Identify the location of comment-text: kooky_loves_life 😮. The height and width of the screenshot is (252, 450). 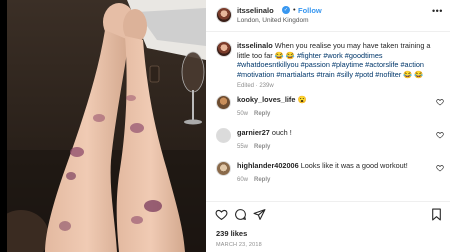
(272, 99).